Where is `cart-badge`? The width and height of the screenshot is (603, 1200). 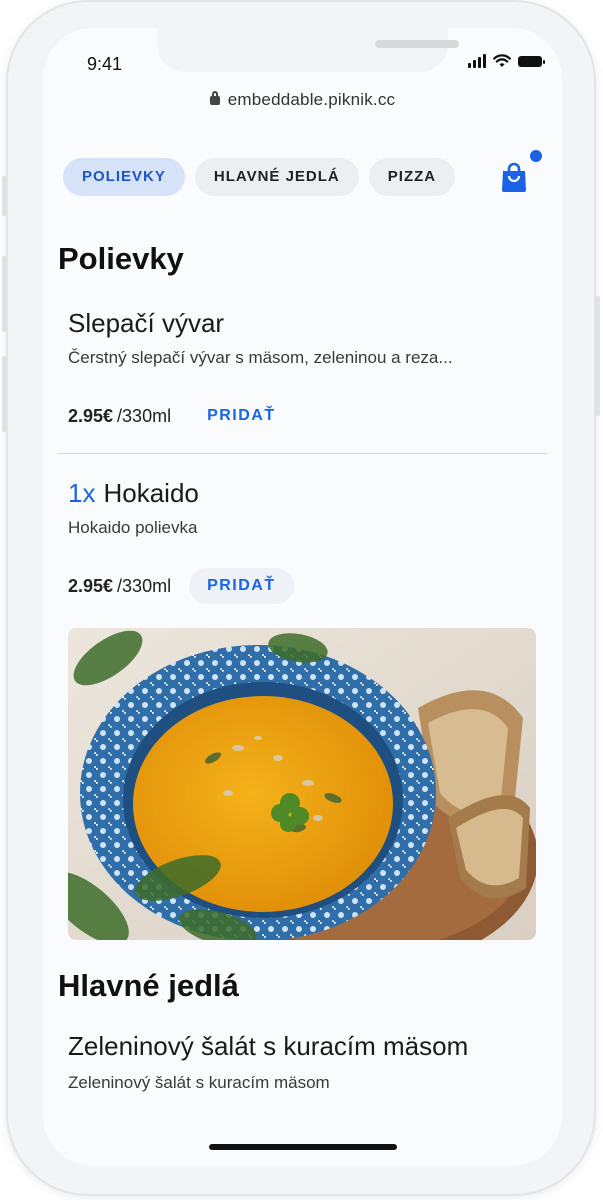 cart-badge is located at coordinates (536, 156).